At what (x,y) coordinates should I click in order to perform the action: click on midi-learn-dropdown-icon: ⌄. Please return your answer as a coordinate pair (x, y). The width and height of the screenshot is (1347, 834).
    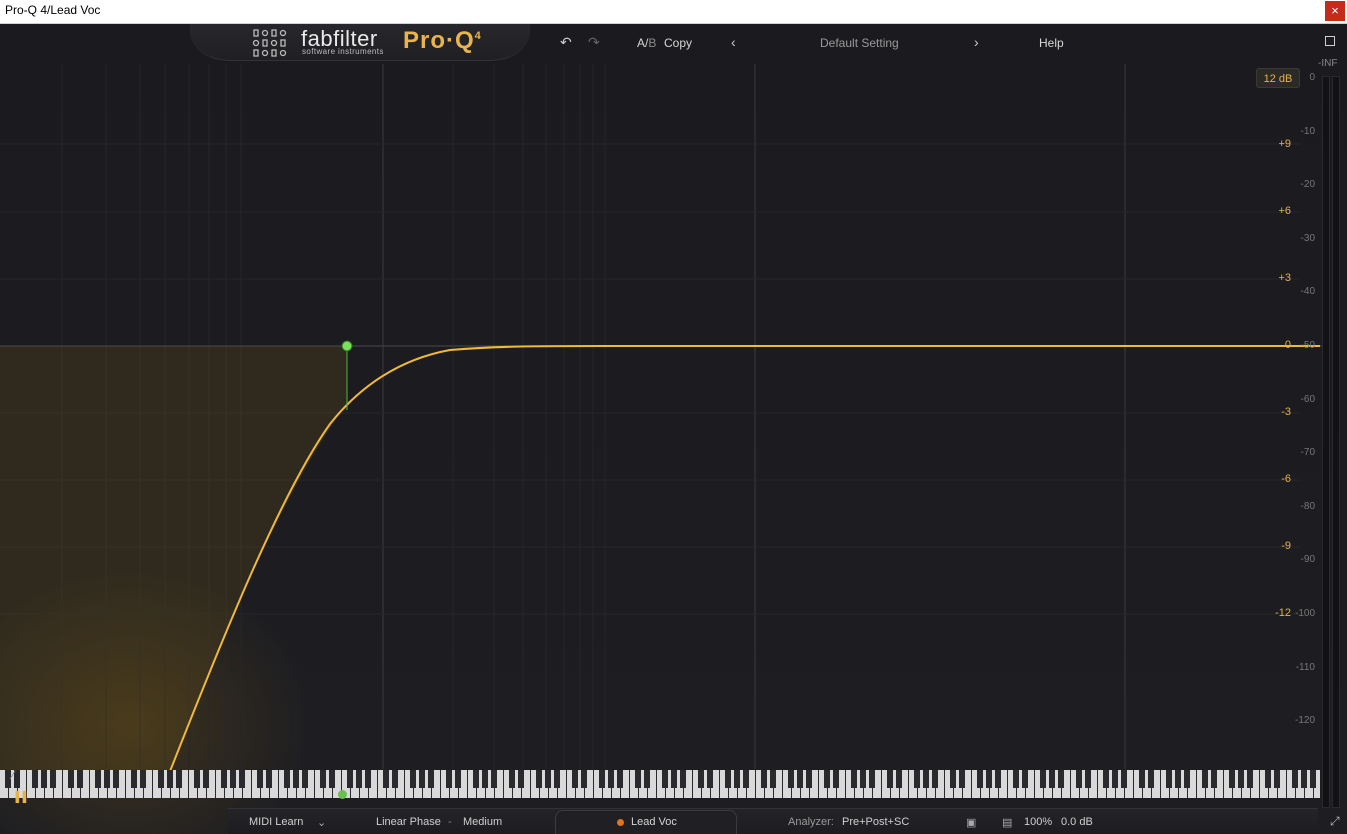
    Looking at the image, I should click on (321, 822).